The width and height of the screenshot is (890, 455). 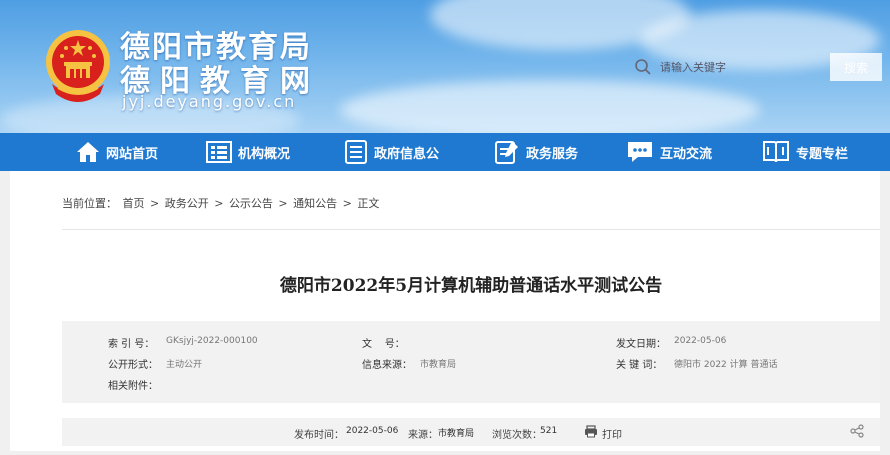 What do you see at coordinates (134, 203) in the screenshot?
I see `breadcrumb-item-home: 首页` at bounding box center [134, 203].